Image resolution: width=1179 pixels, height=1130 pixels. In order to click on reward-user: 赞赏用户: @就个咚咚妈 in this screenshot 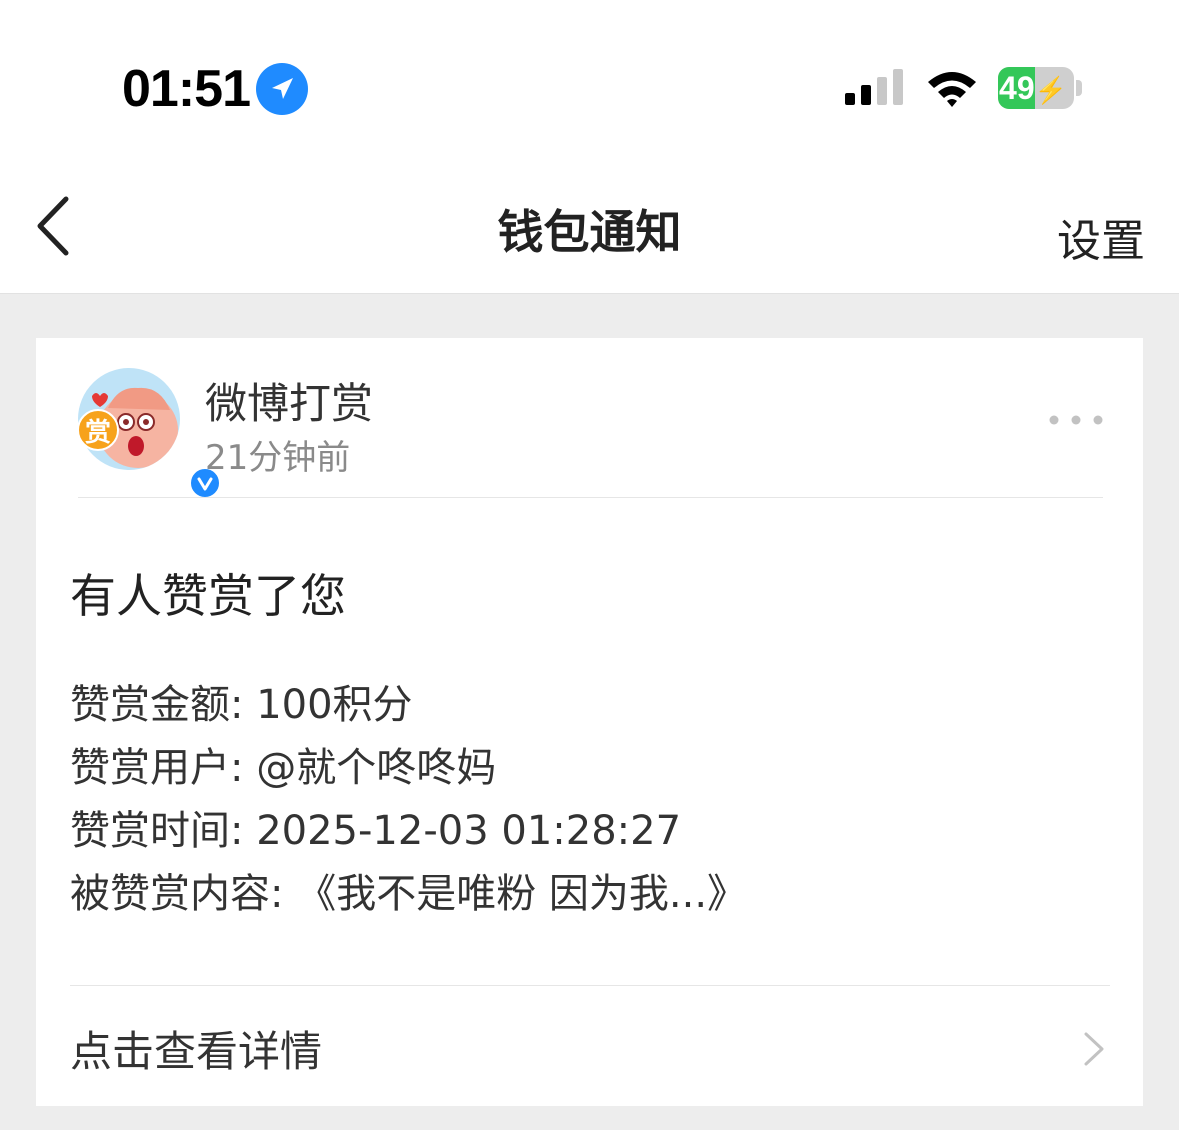, I will do `click(283, 768)`.